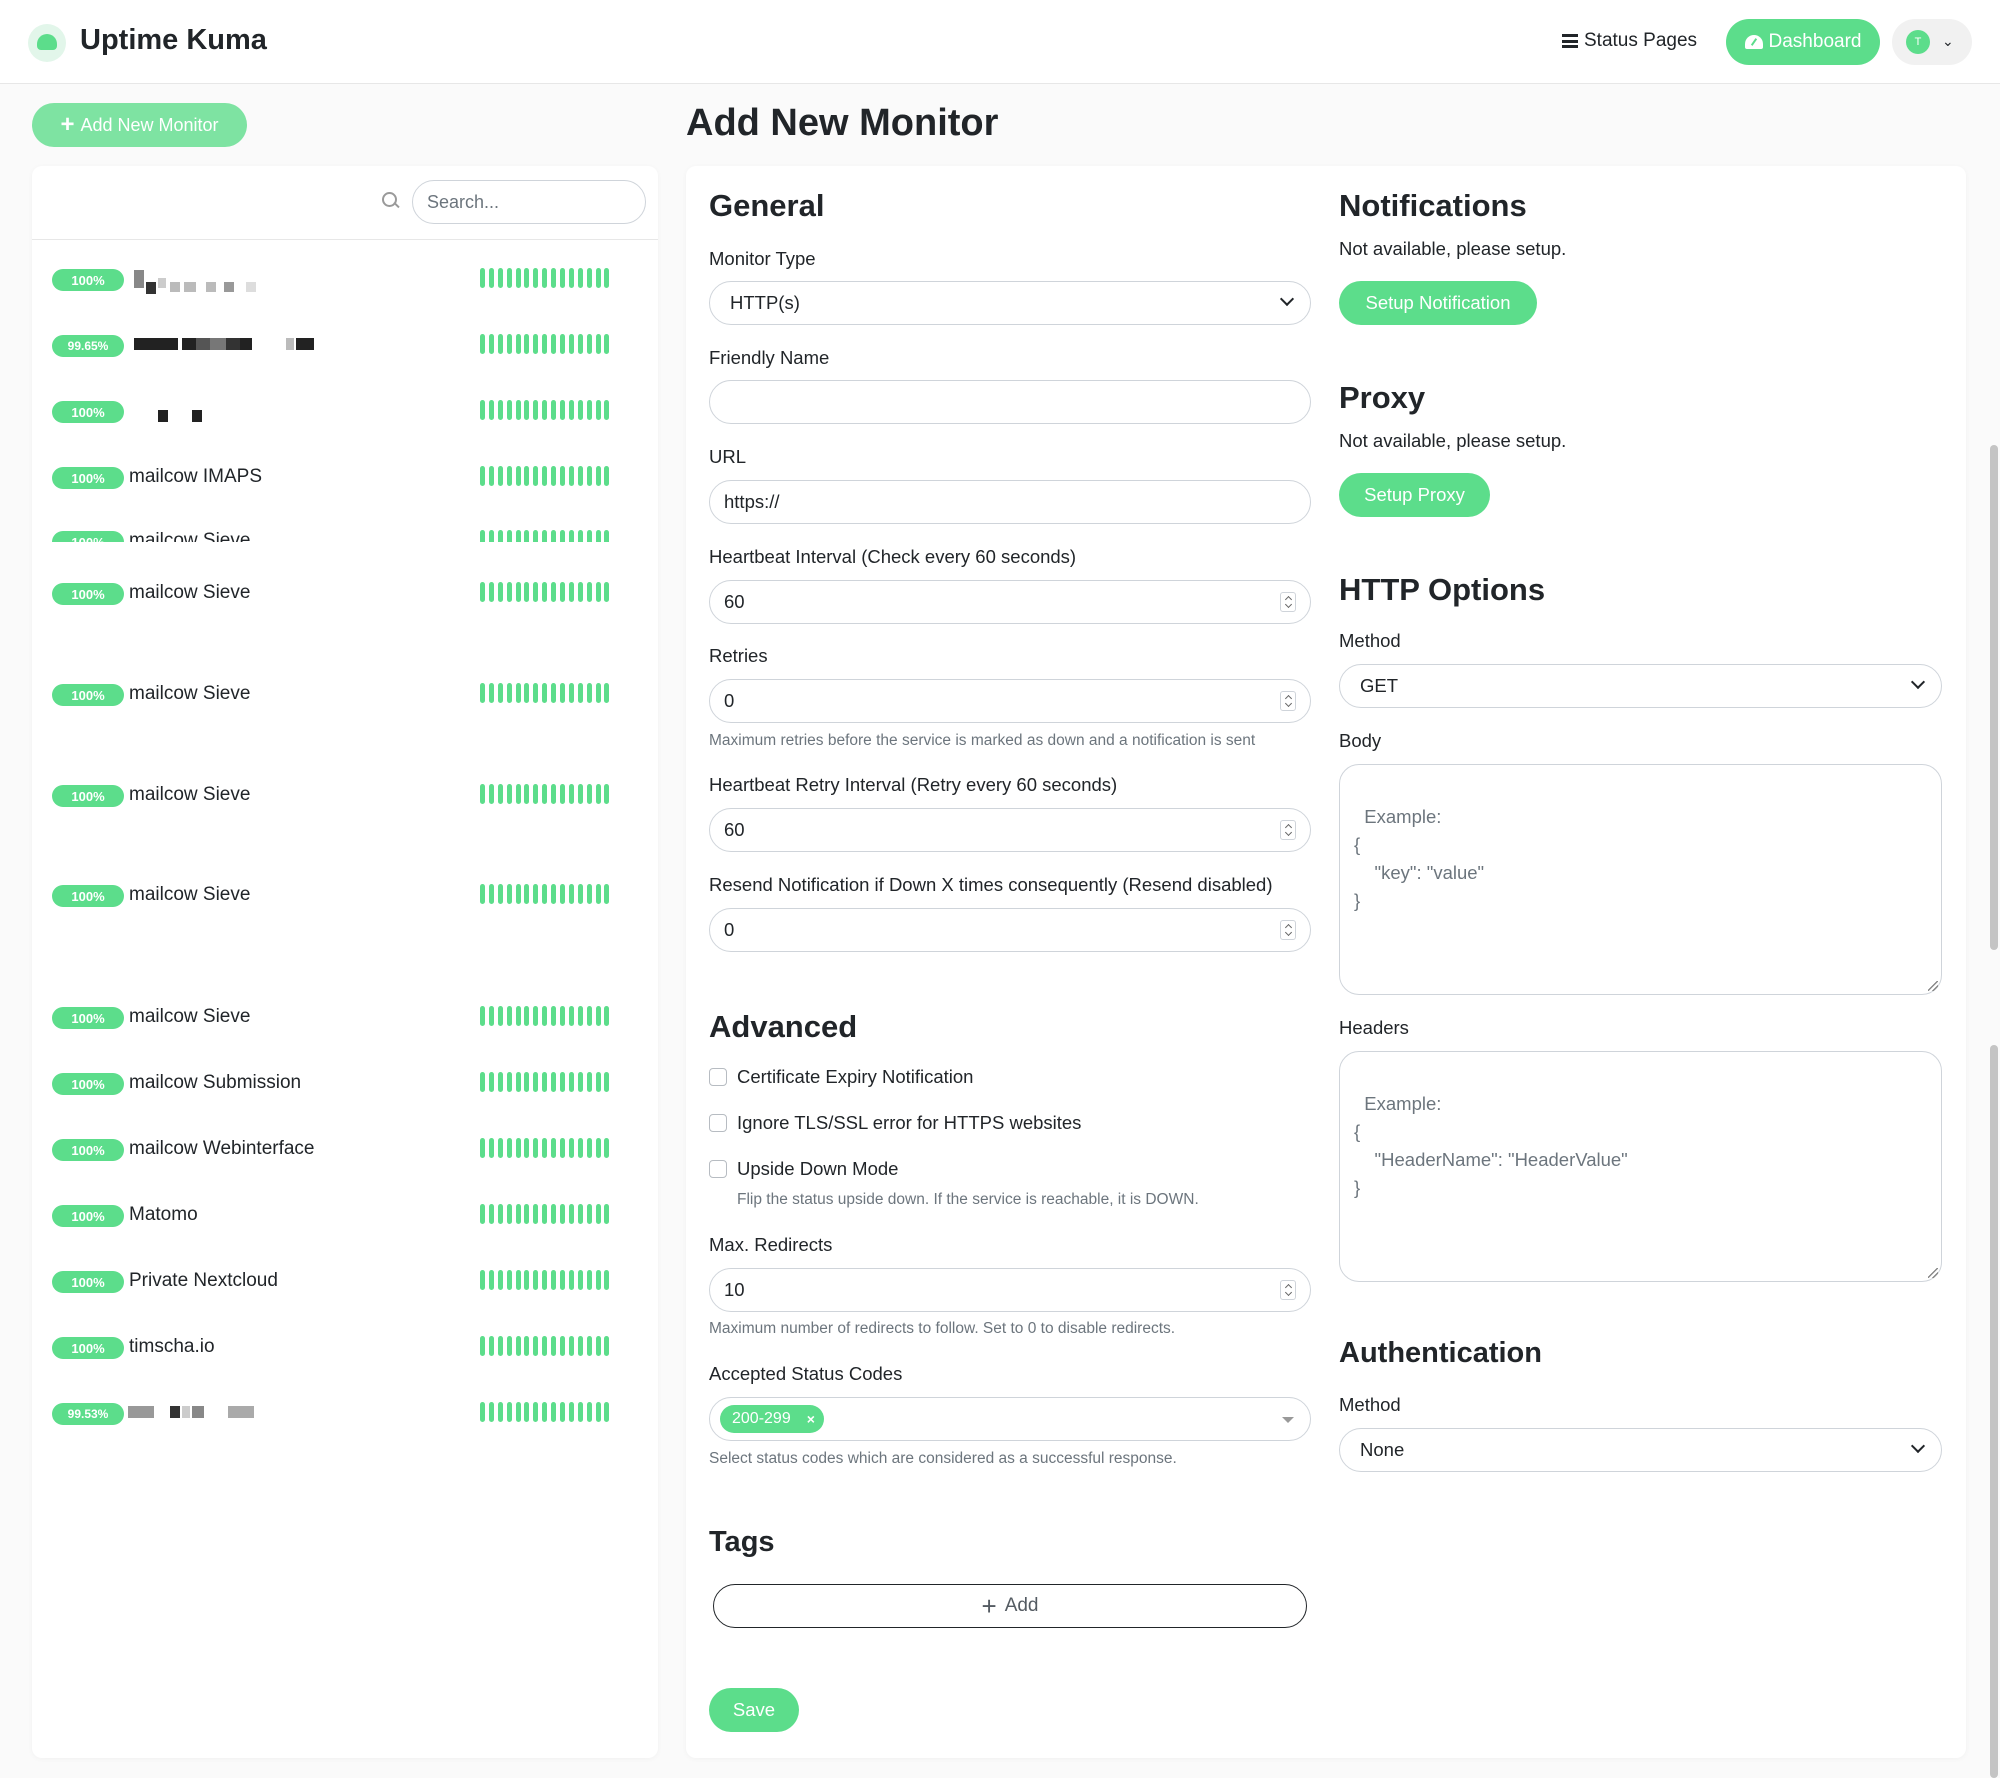 This screenshot has height=1778, width=2000. What do you see at coordinates (1640, 1450) in the screenshot?
I see `auth-method-select: None` at bounding box center [1640, 1450].